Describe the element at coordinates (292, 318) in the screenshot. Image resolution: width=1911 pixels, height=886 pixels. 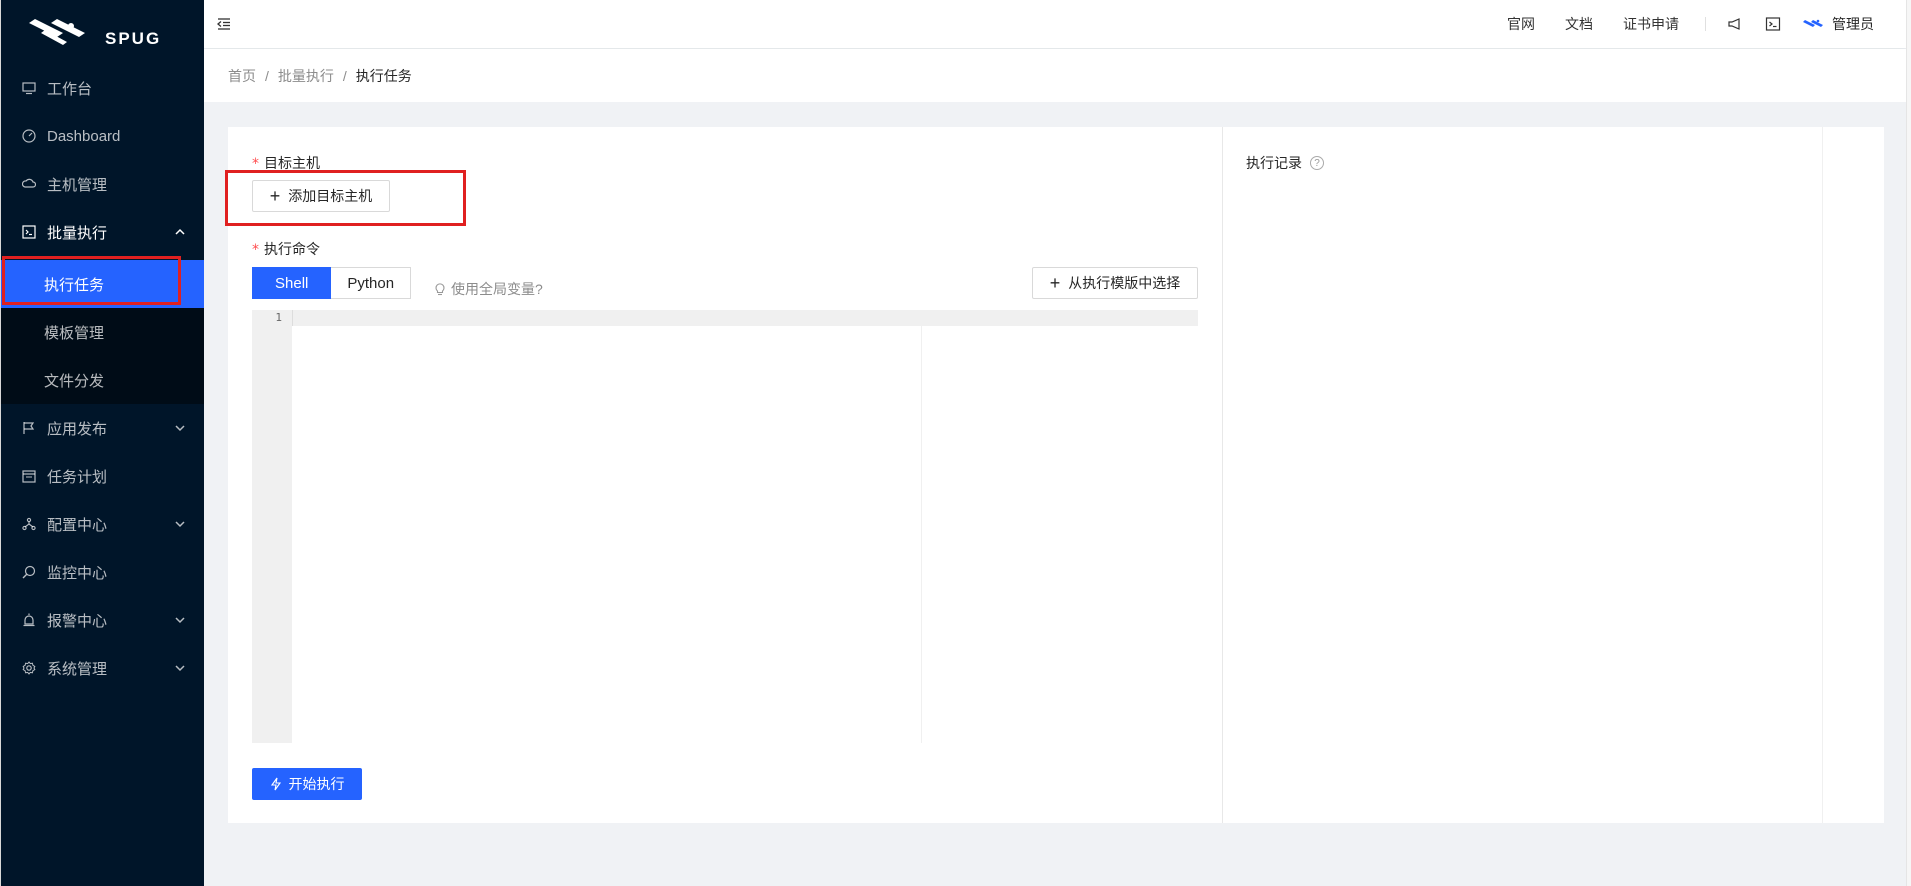
I see `gutter-edge` at that location.